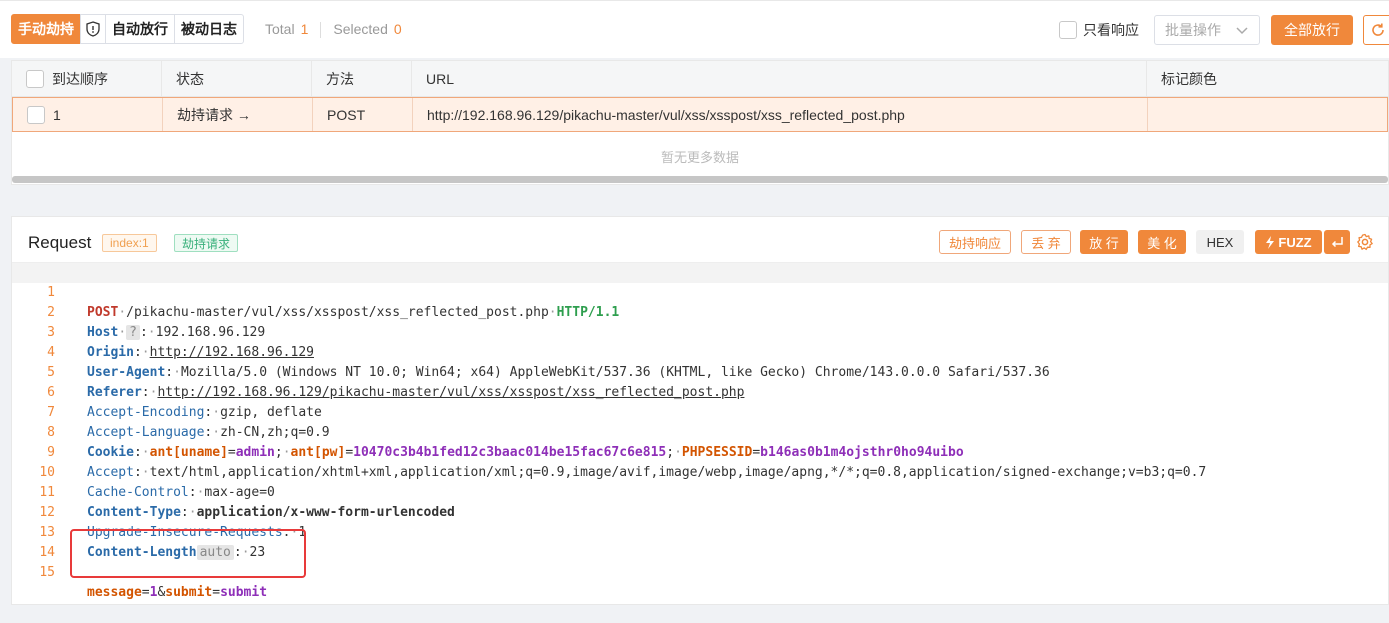 The height and width of the screenshot is (623, 1389). What do you see at coordinates (238, 114) in the screenshot?
I see `row-status: 劫持请求 →` at bounding box center [238, 114].